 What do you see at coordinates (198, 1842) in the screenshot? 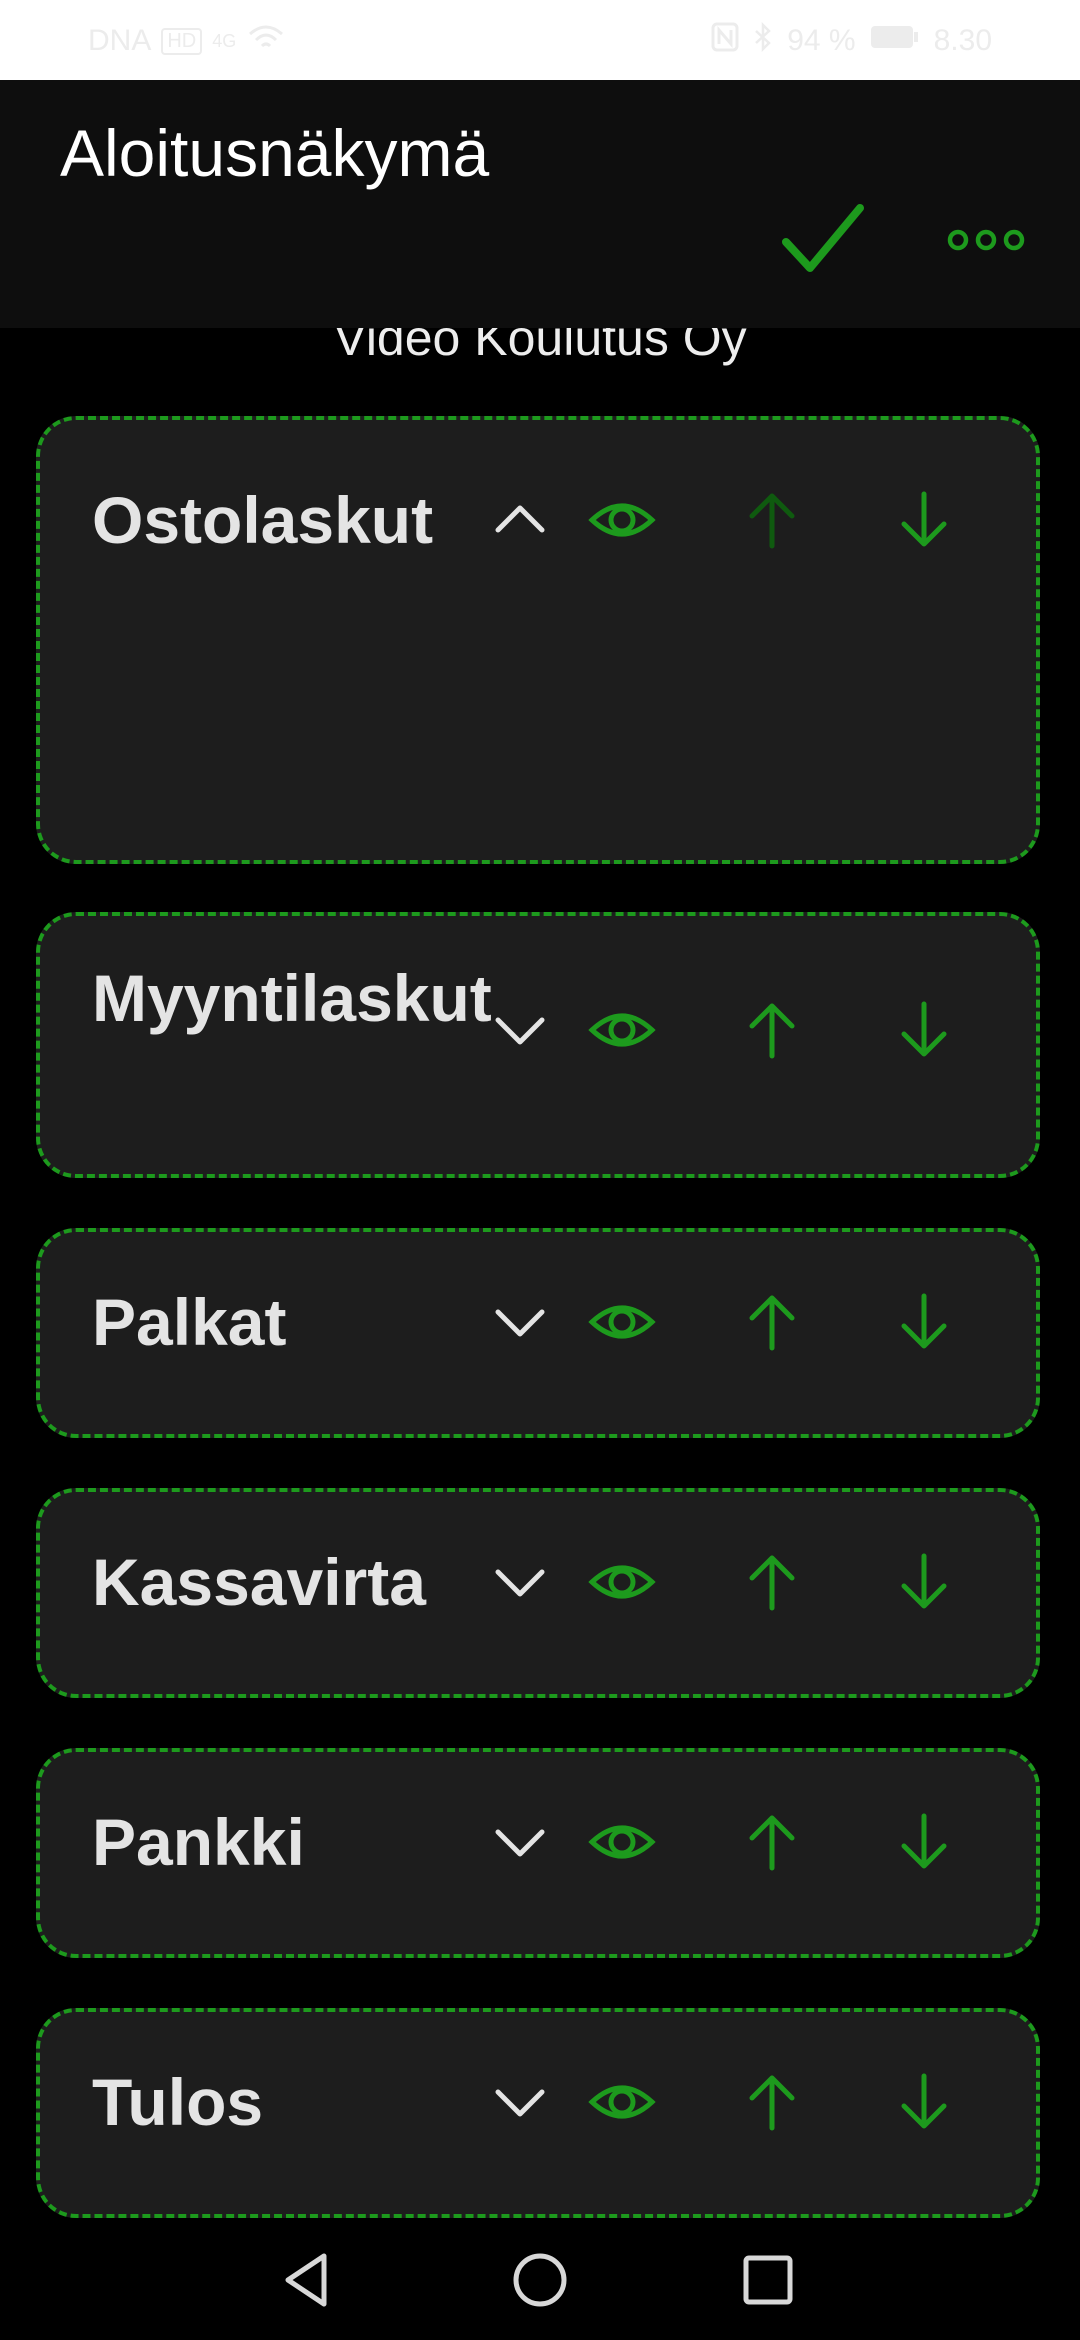
I see `widget-title: Pankki` at bounding box center [198, 1842].